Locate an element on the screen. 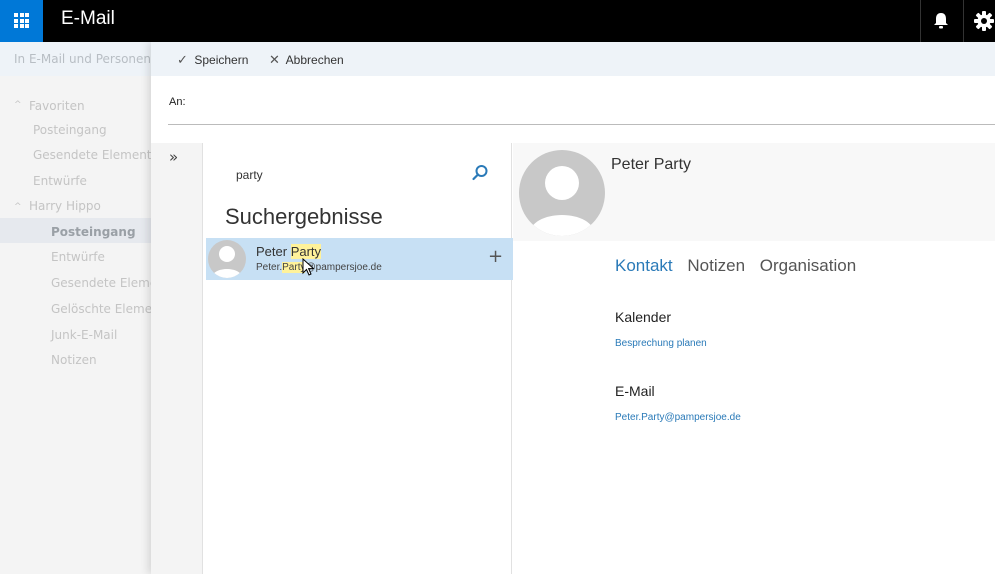  cancel-label: Abbrechen is located at coordinates (314, 60).